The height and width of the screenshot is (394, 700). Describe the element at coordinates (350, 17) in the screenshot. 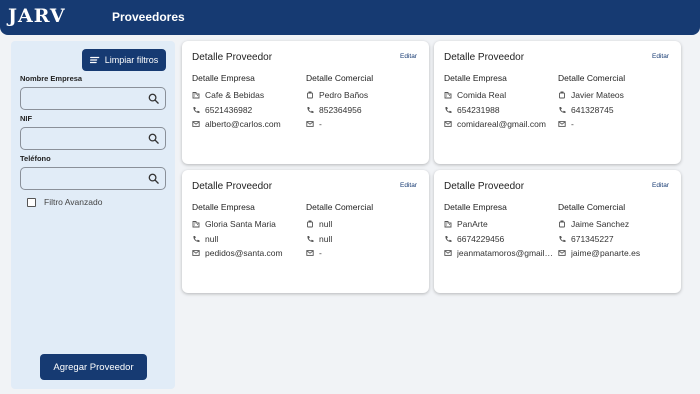

I see `app-header: JARV Proveedores` at that location.